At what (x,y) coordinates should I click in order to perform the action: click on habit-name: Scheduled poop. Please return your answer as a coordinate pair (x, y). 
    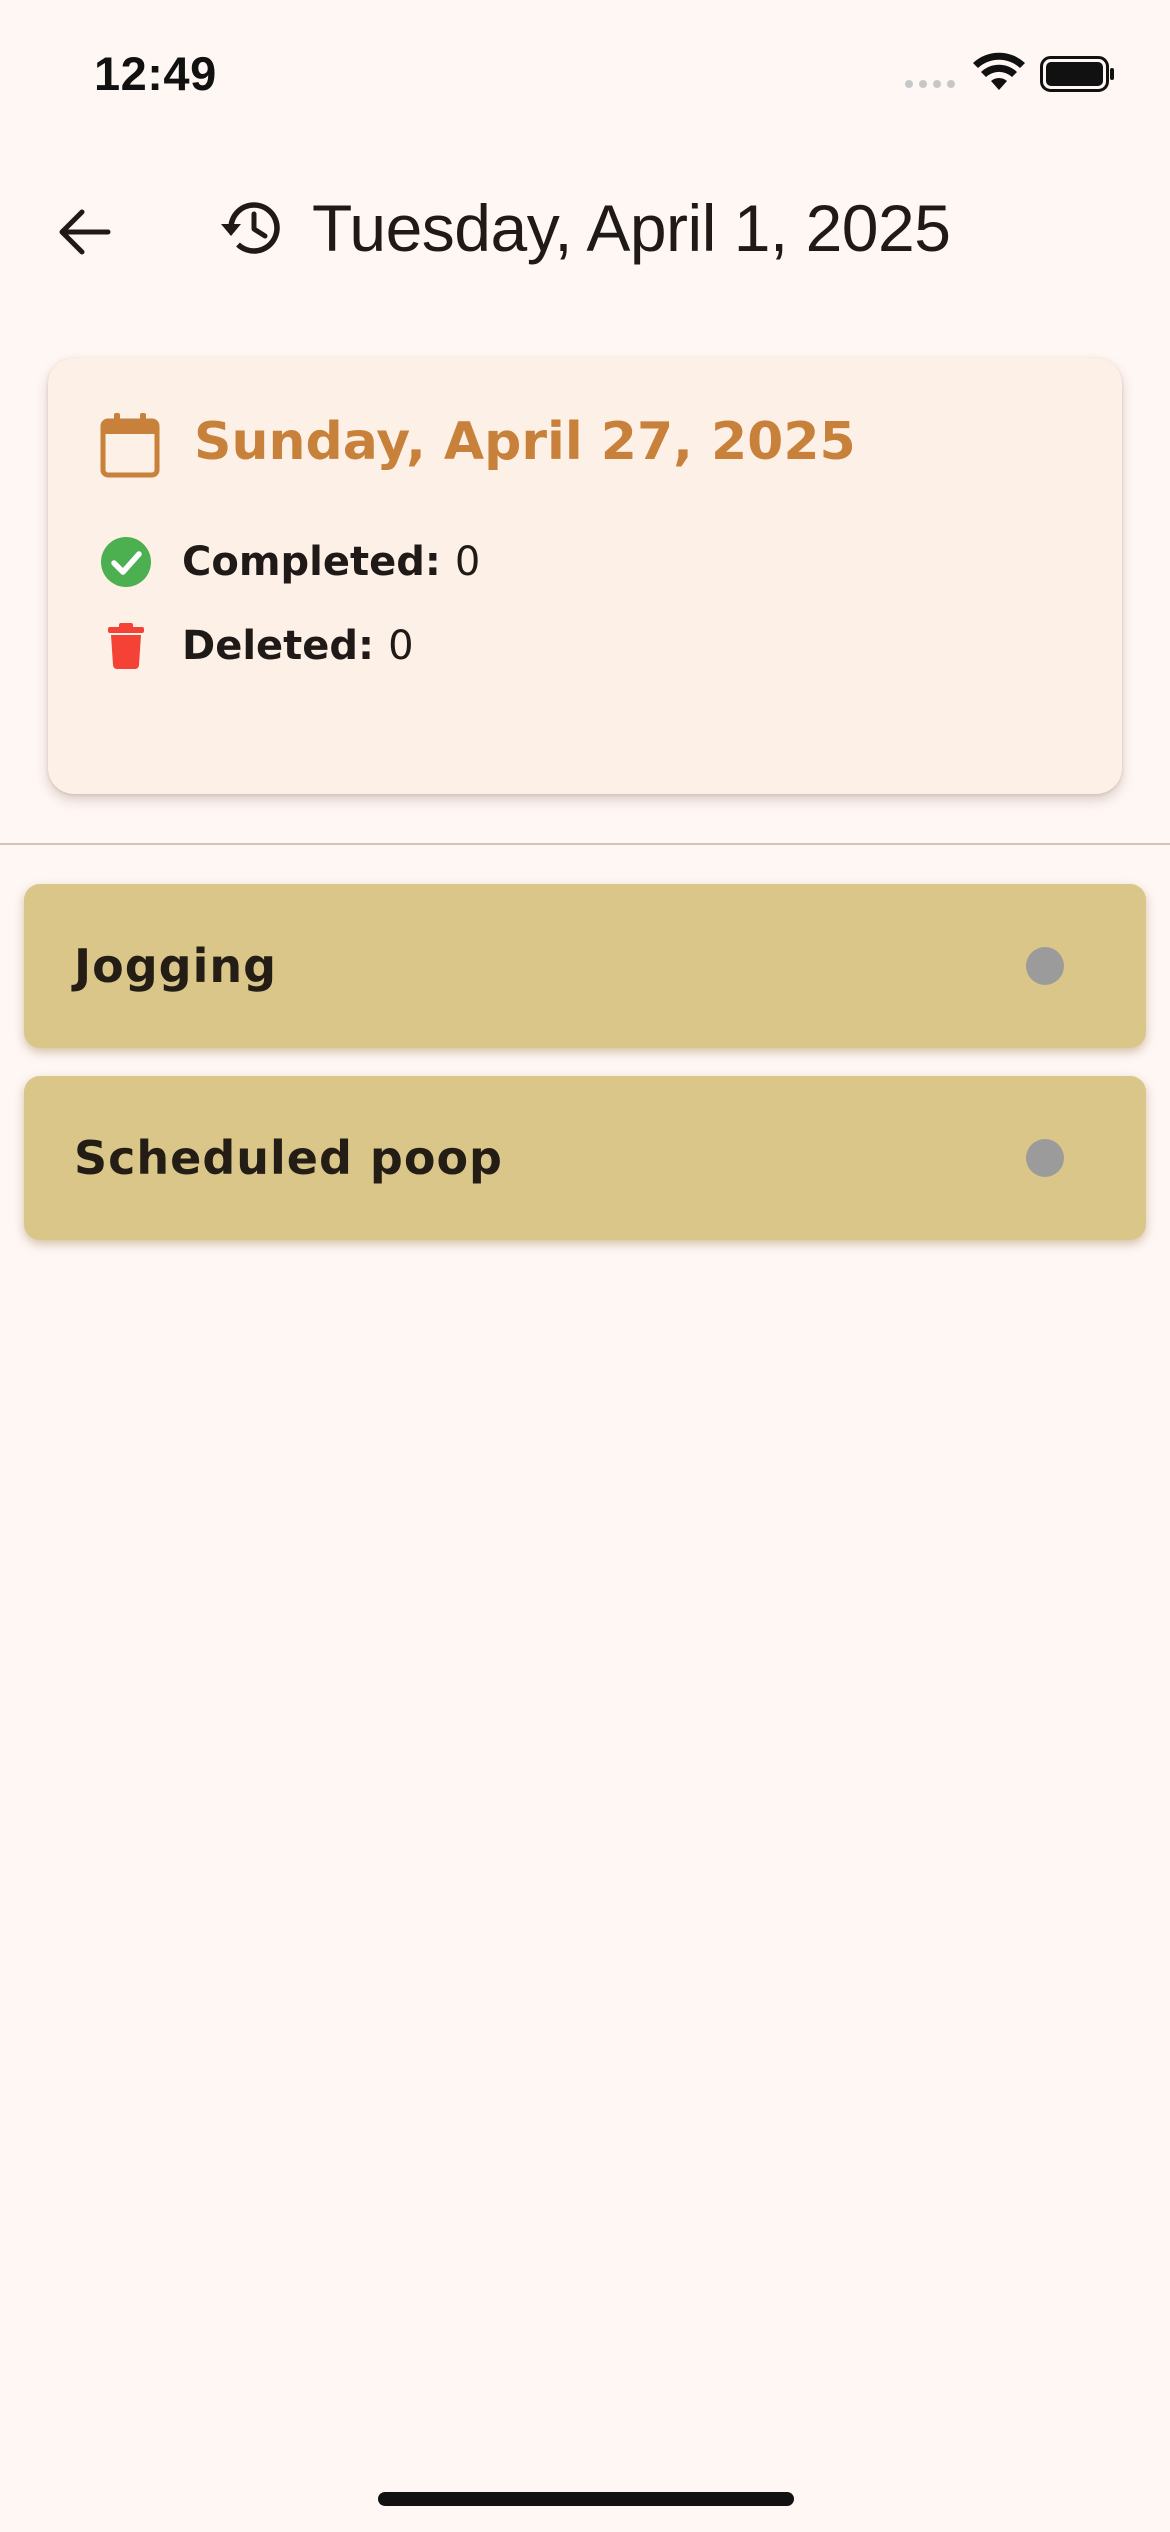
    Looking at the image, I should click on (288, 1158).